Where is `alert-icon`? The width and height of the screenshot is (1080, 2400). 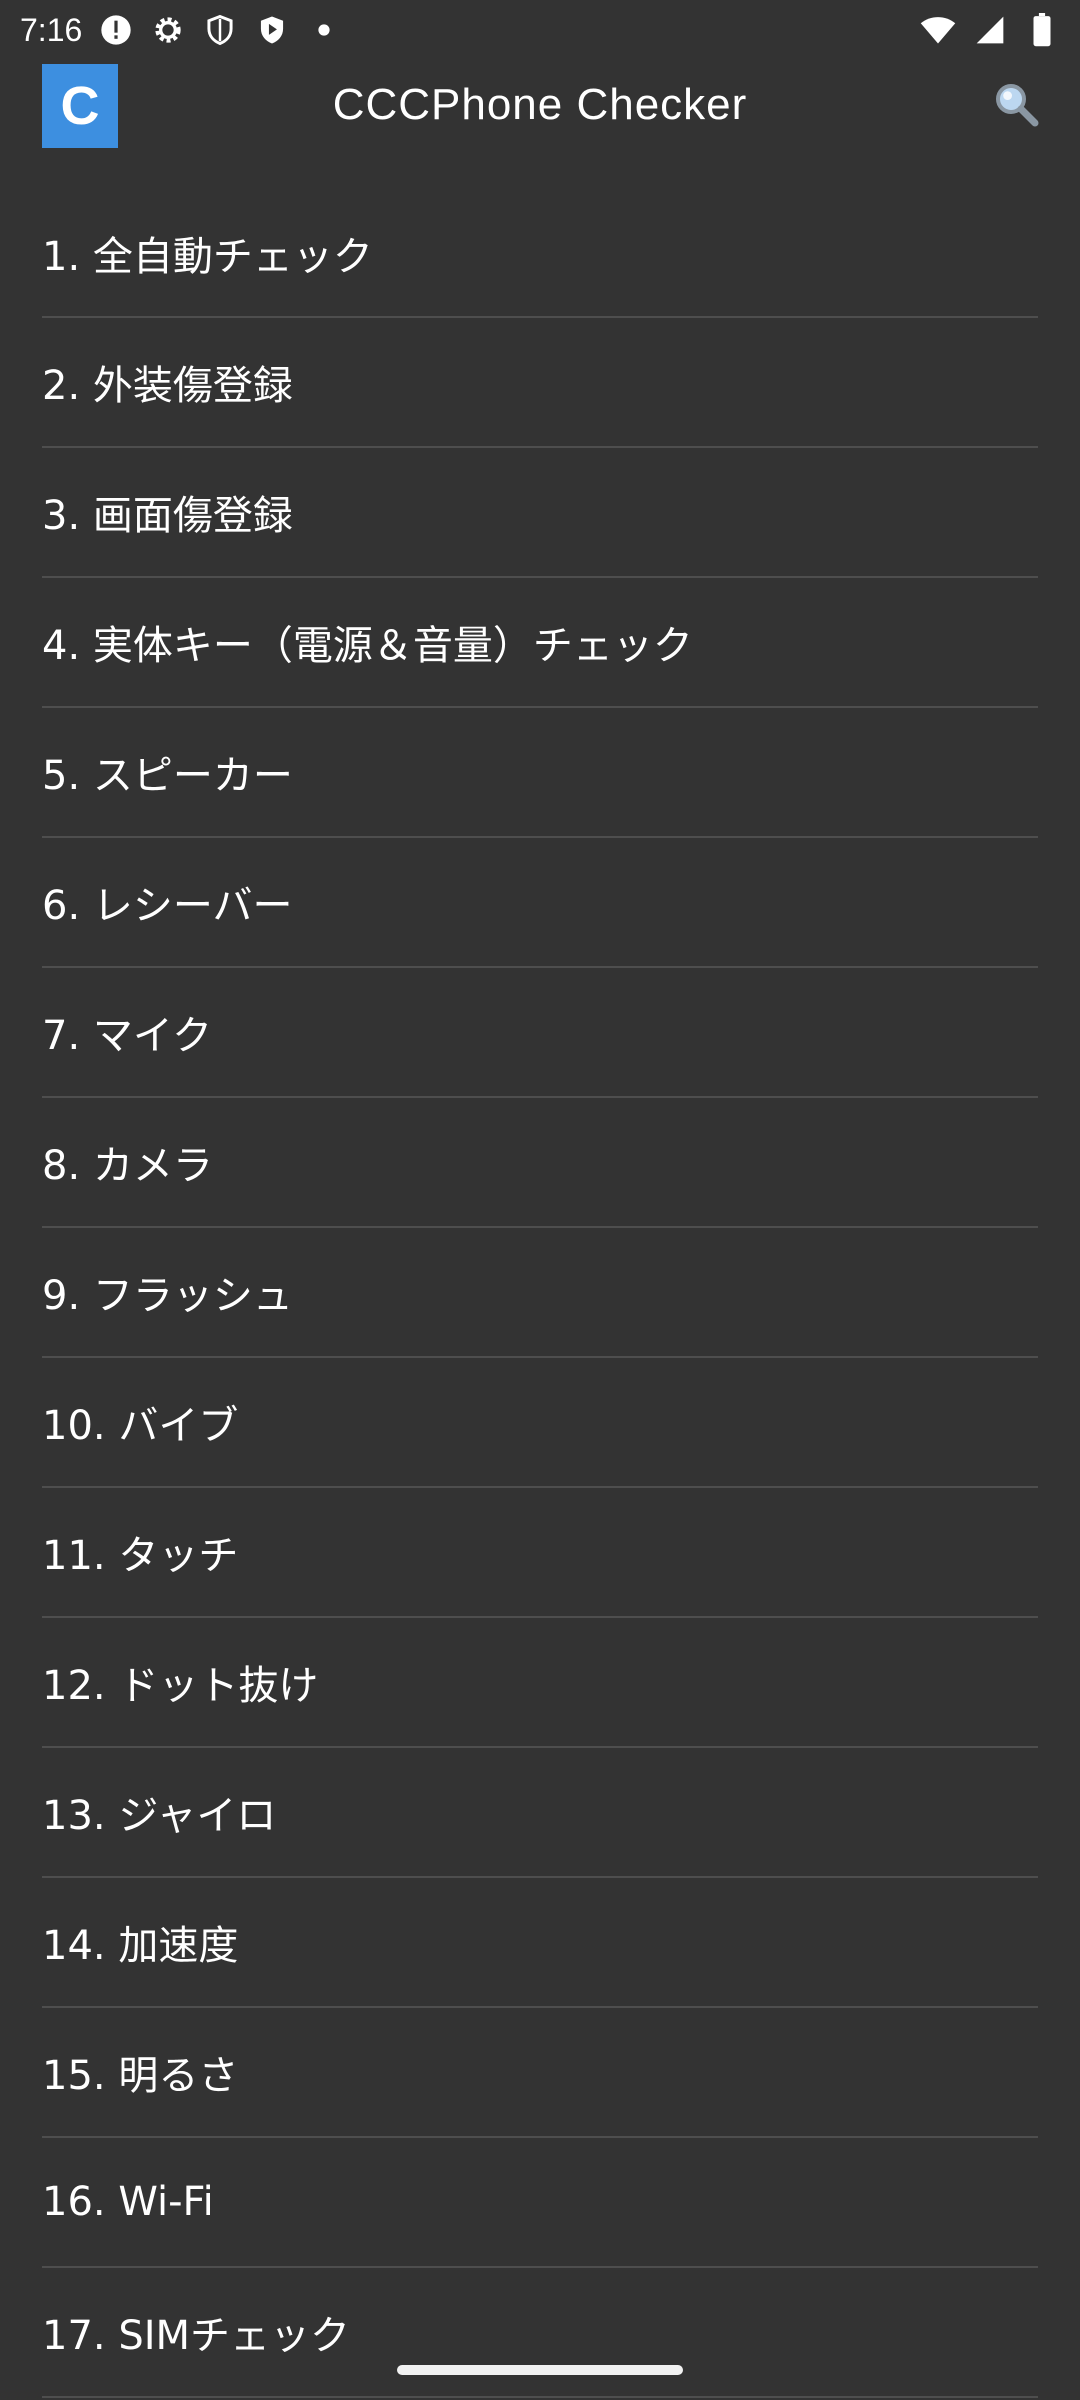 alert-icon is located at coordinates (116, 30).